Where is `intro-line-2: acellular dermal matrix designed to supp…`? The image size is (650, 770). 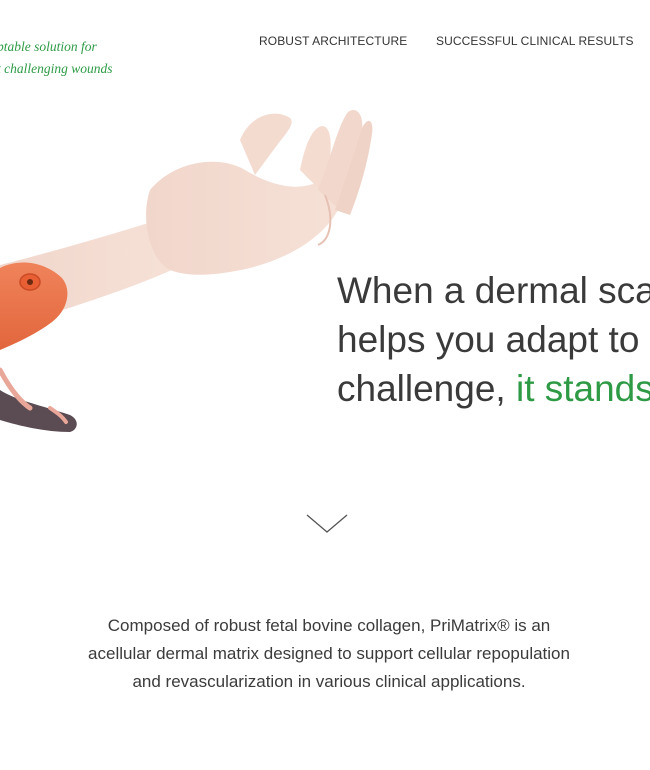 intro-line-2: acellular dermal matrix designed to supp… is located at coordinates (329, 653).